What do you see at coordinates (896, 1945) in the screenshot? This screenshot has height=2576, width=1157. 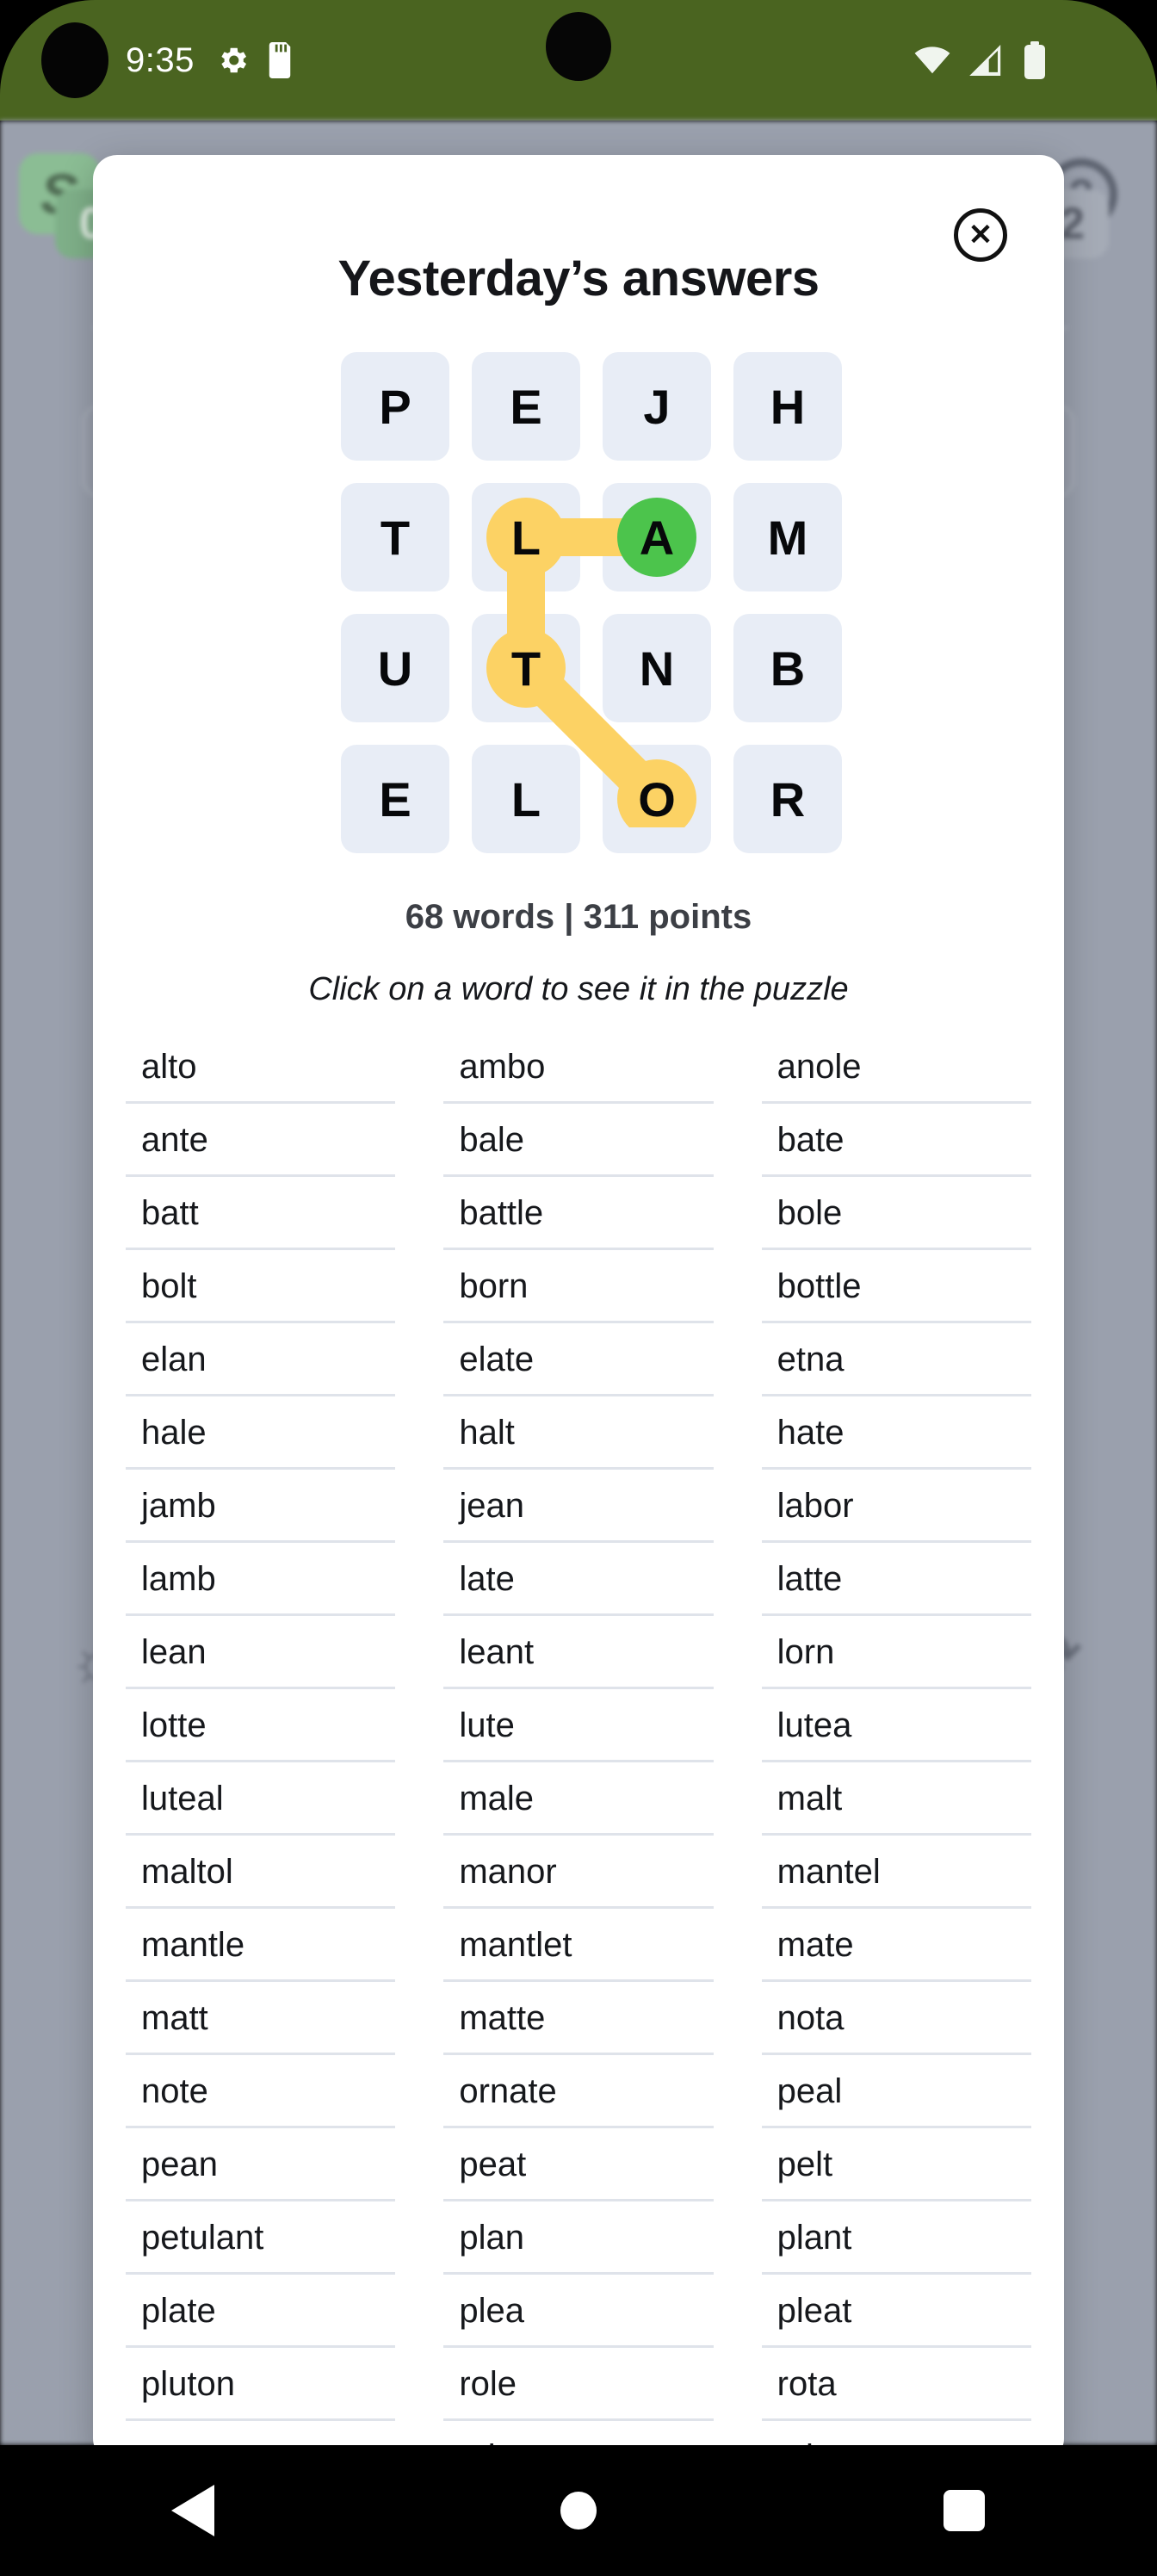 I see `word-list-item: mate` at bounding box center [896, 1945].